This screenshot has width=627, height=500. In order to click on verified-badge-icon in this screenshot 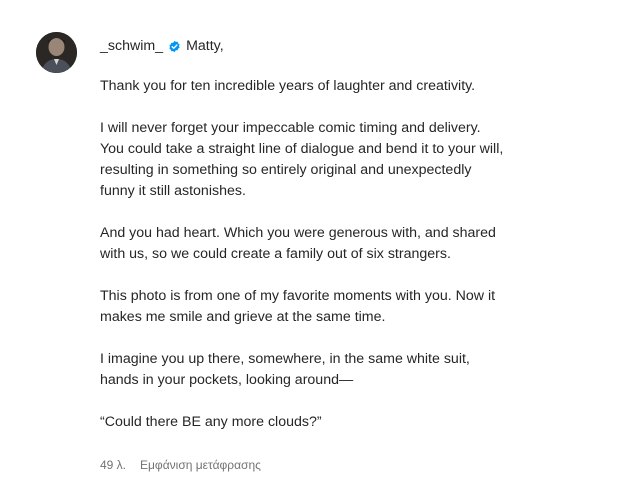, I will do `click(174, 46)`.